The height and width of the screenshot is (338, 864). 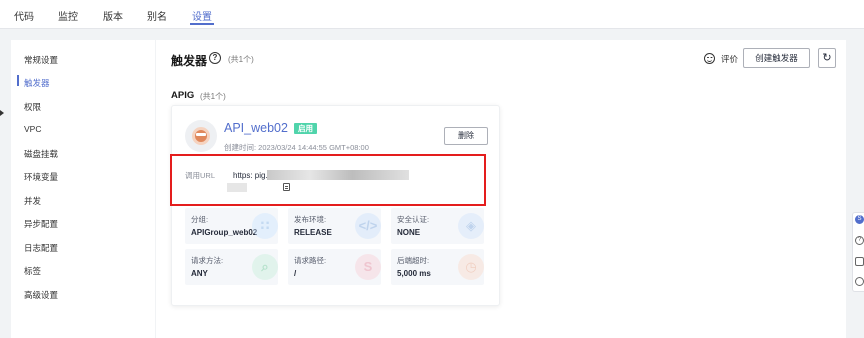 What do you see at coordinates (295, 273) in the screenshot?
I see `info-value: /` at bounding box center [295, 273].